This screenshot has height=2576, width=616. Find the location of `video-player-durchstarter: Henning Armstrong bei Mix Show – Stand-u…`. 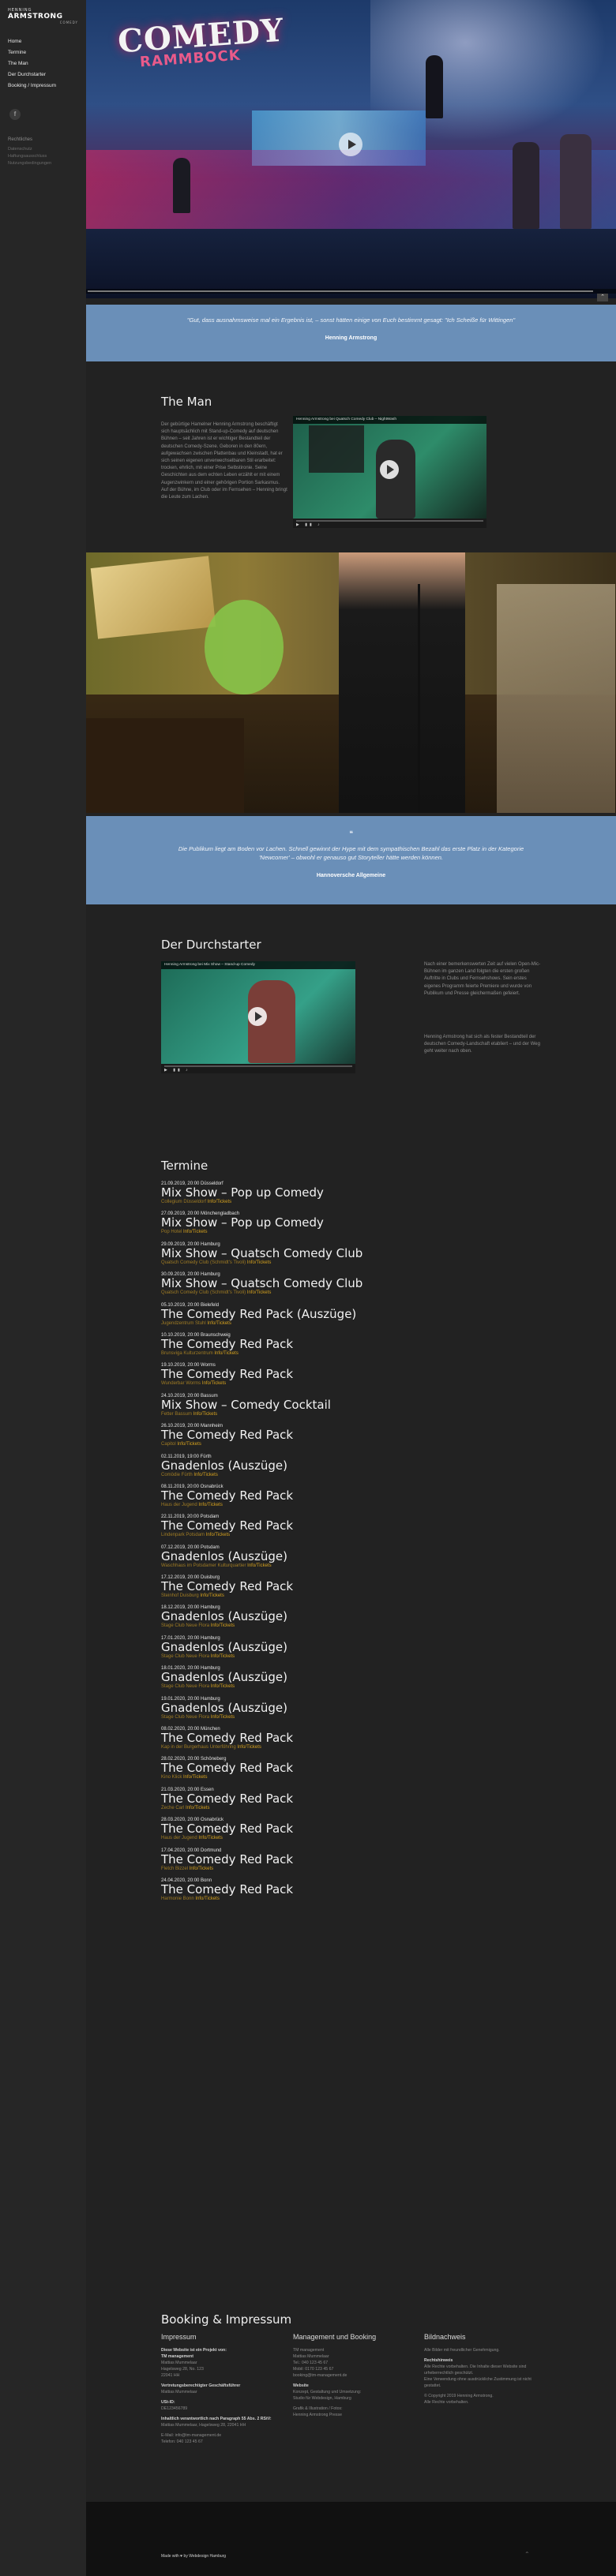

video-player-durchstarter: Henning Armstrong bei Mix Show – Stand-u… is located at coordinates (258, 1017).